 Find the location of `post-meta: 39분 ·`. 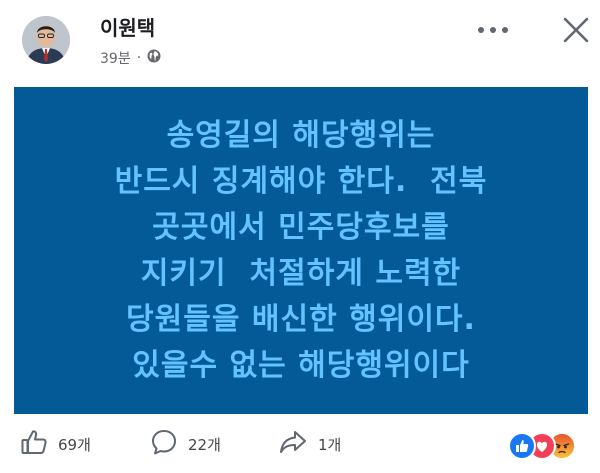

post-meta: 39분 · is located at coordinates (130, 58).